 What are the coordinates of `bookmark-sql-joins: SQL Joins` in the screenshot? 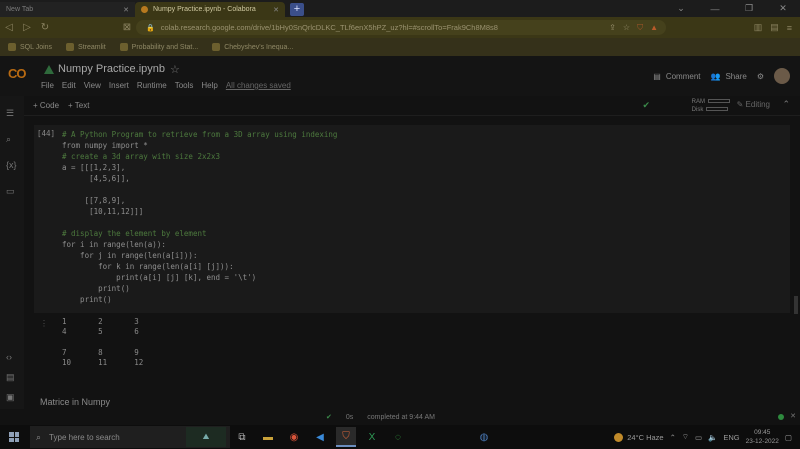 It's located at (30, 47).